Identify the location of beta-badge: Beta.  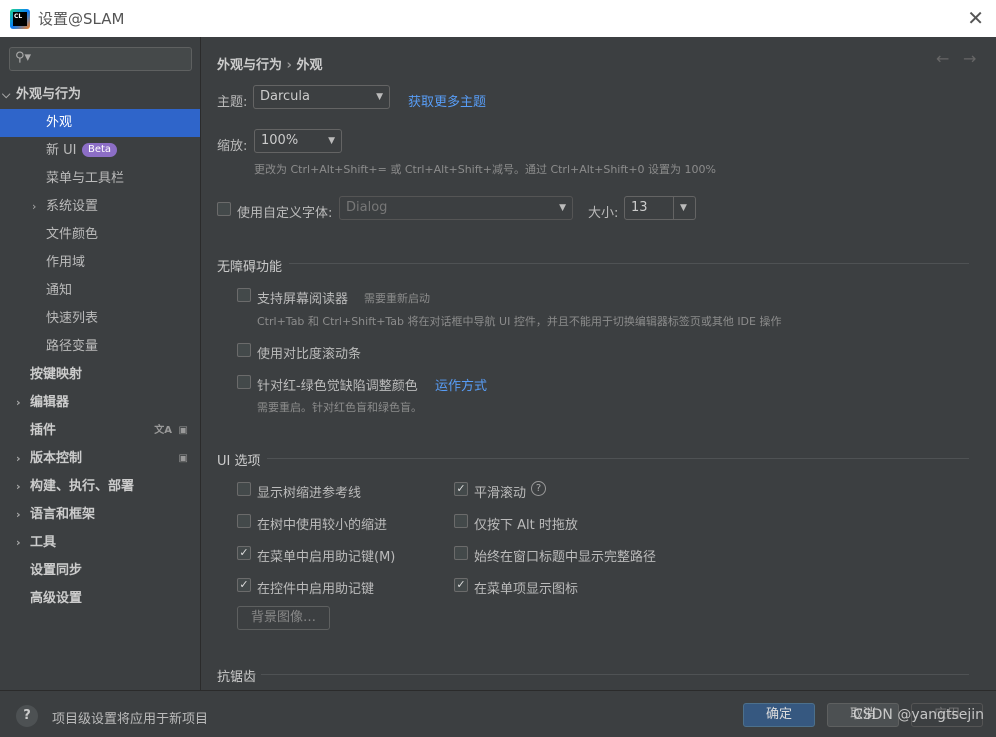
(100, 150).